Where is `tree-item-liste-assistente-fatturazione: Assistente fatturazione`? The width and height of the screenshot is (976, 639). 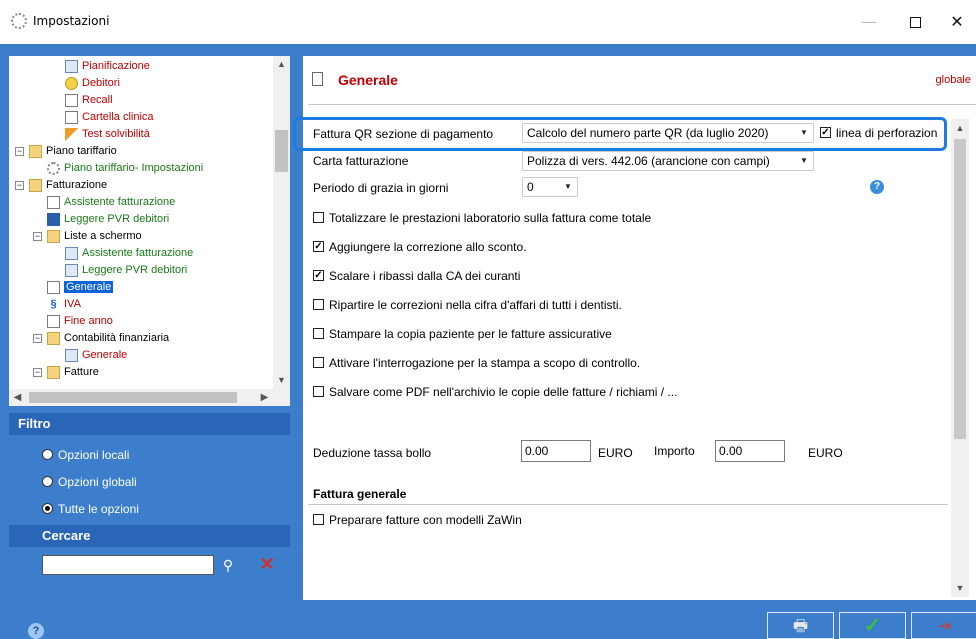
tree-item-liste-assistente-fatturazione: Assistente fatturazione is located at coordinates (129, 253).